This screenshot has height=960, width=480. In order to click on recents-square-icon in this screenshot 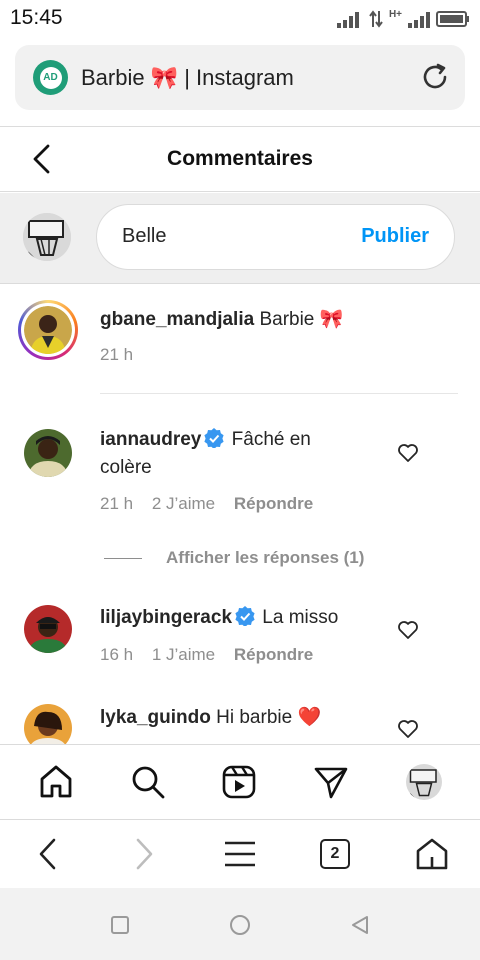, I will do `click(120, 925)`.